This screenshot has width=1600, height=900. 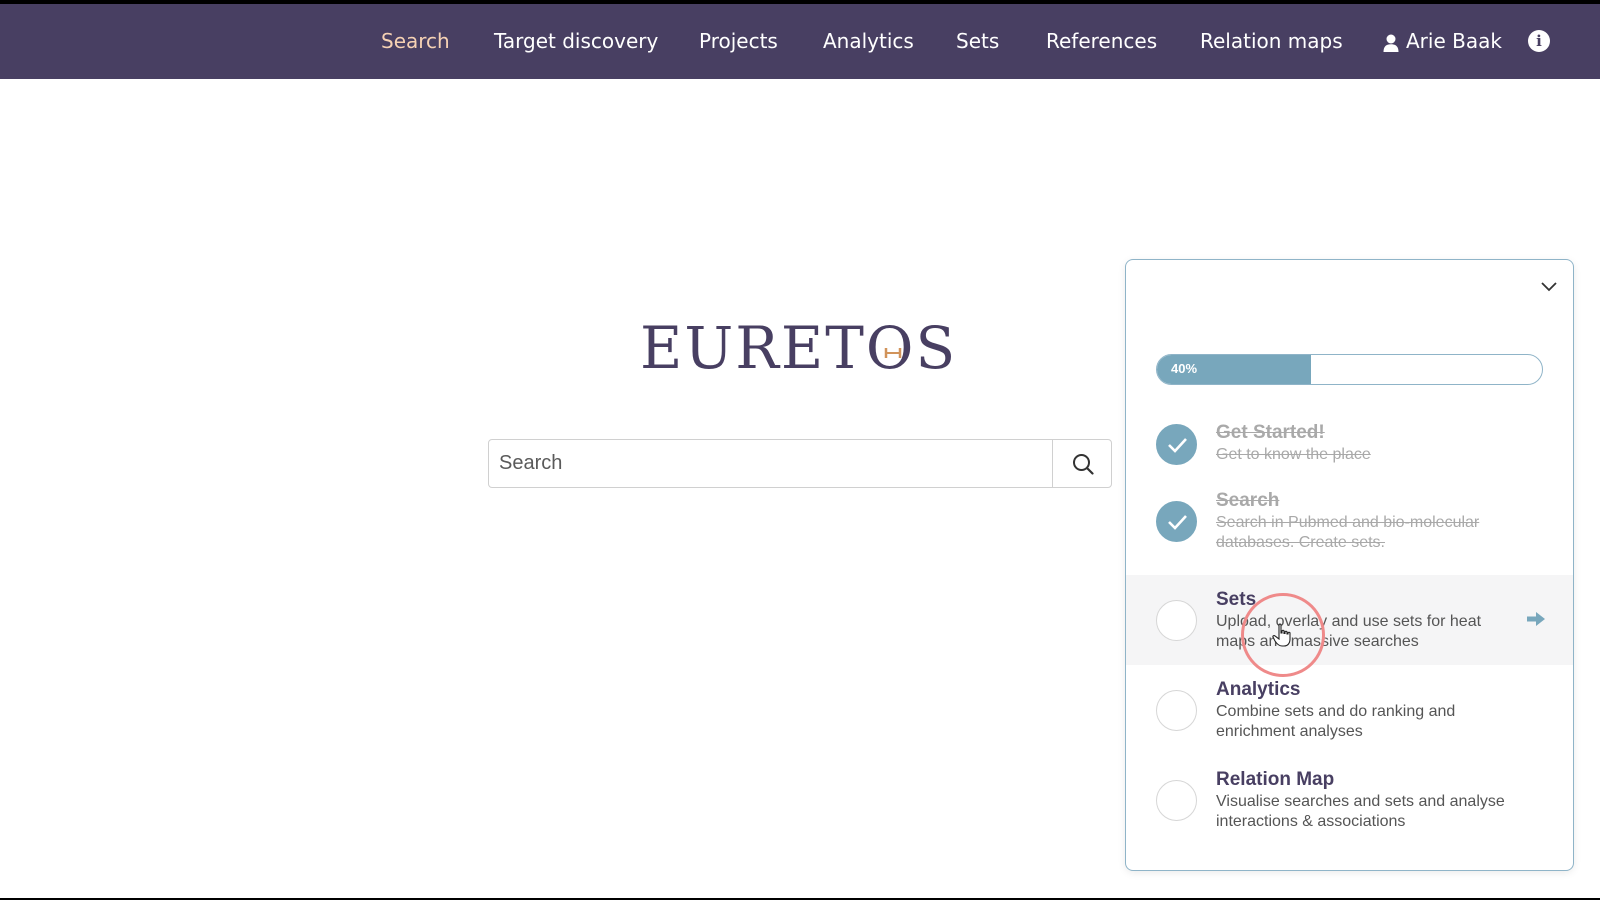 I want to click on euretos-logo: EURETOS, so click(x=800, y=348).